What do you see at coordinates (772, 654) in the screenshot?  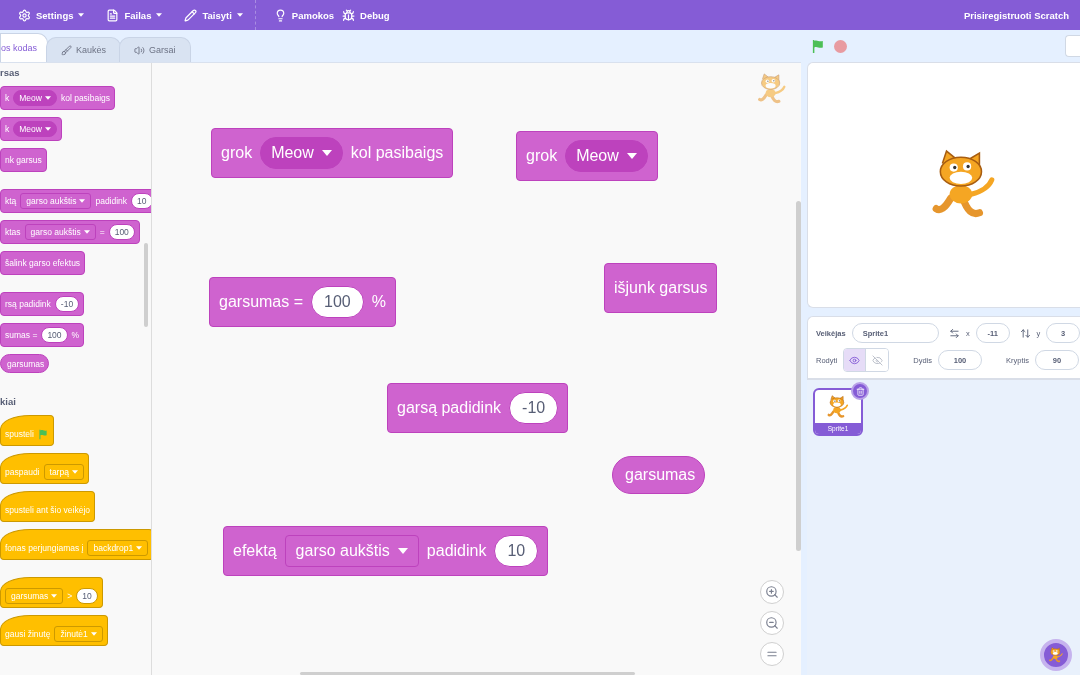 I see `reset-zoom-button` at bounding box center [772, 654].